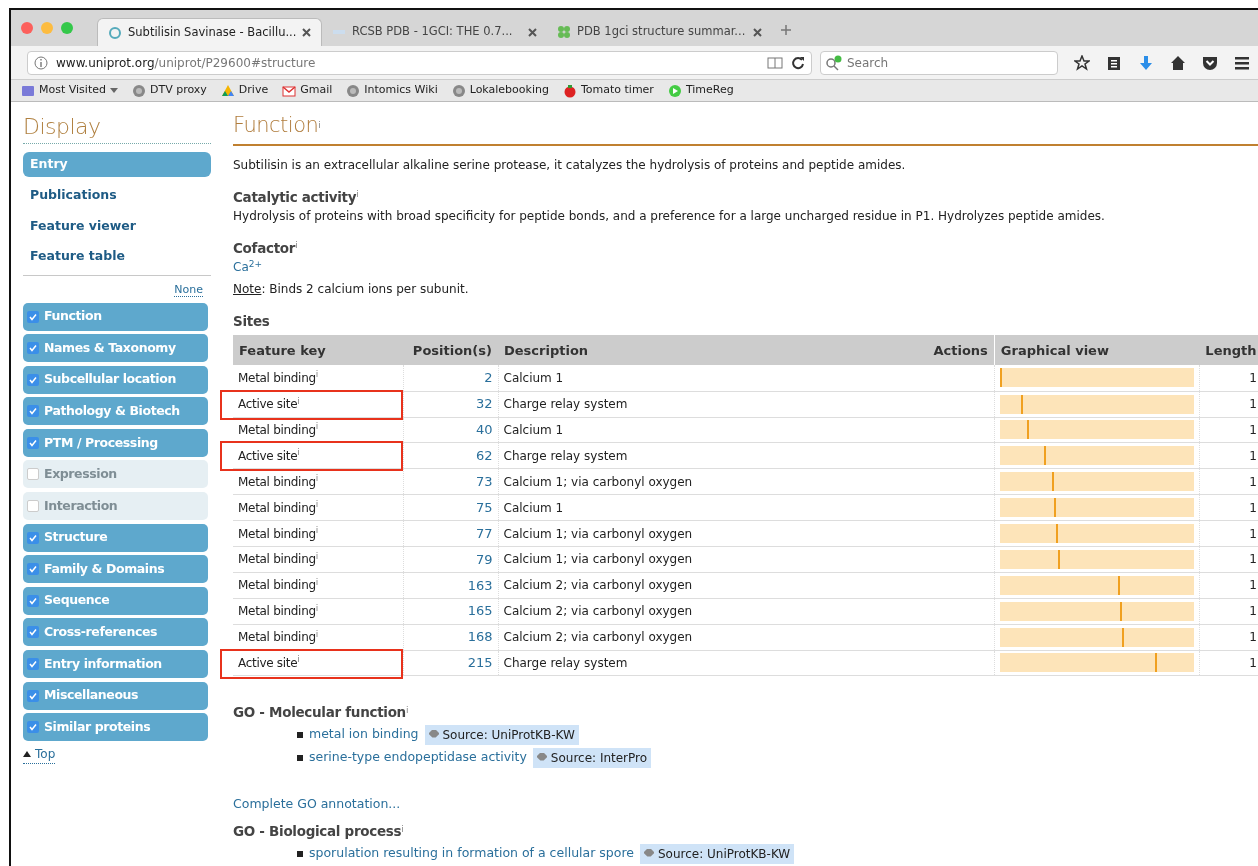 The width and height of the screenshot is (1258, 866). Describe the element at coordinates (564, 32) in the screenshot. I see `clover-icon` at that location.